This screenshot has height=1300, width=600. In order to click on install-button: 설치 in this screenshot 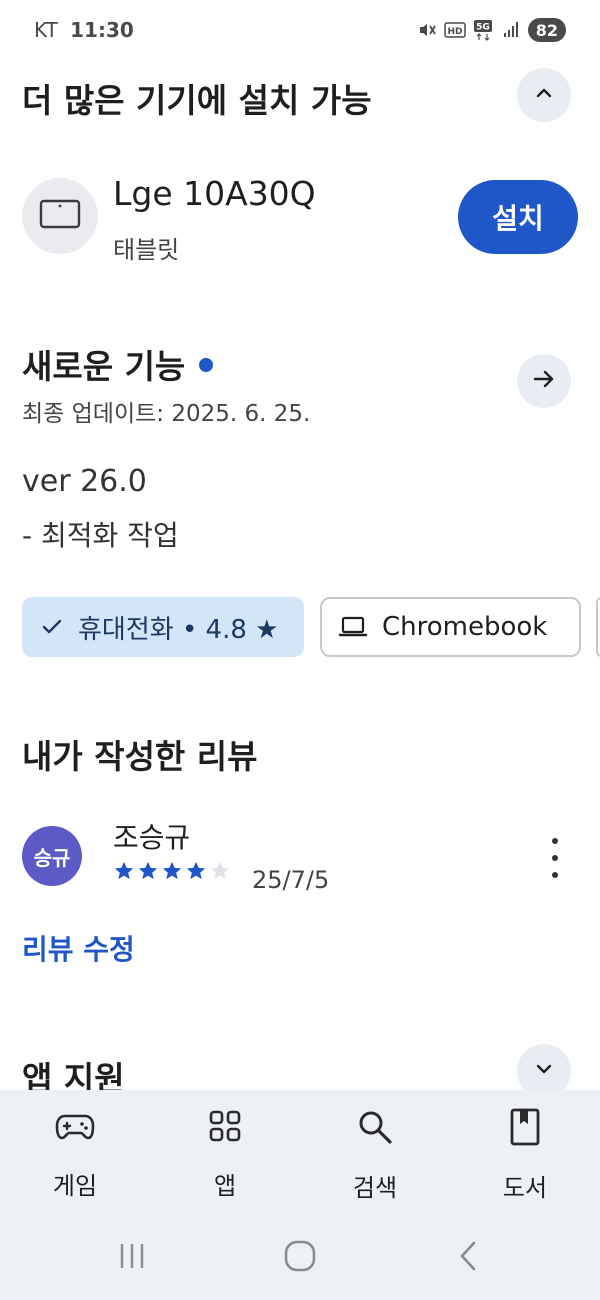, I will do `click(518, 217)`.